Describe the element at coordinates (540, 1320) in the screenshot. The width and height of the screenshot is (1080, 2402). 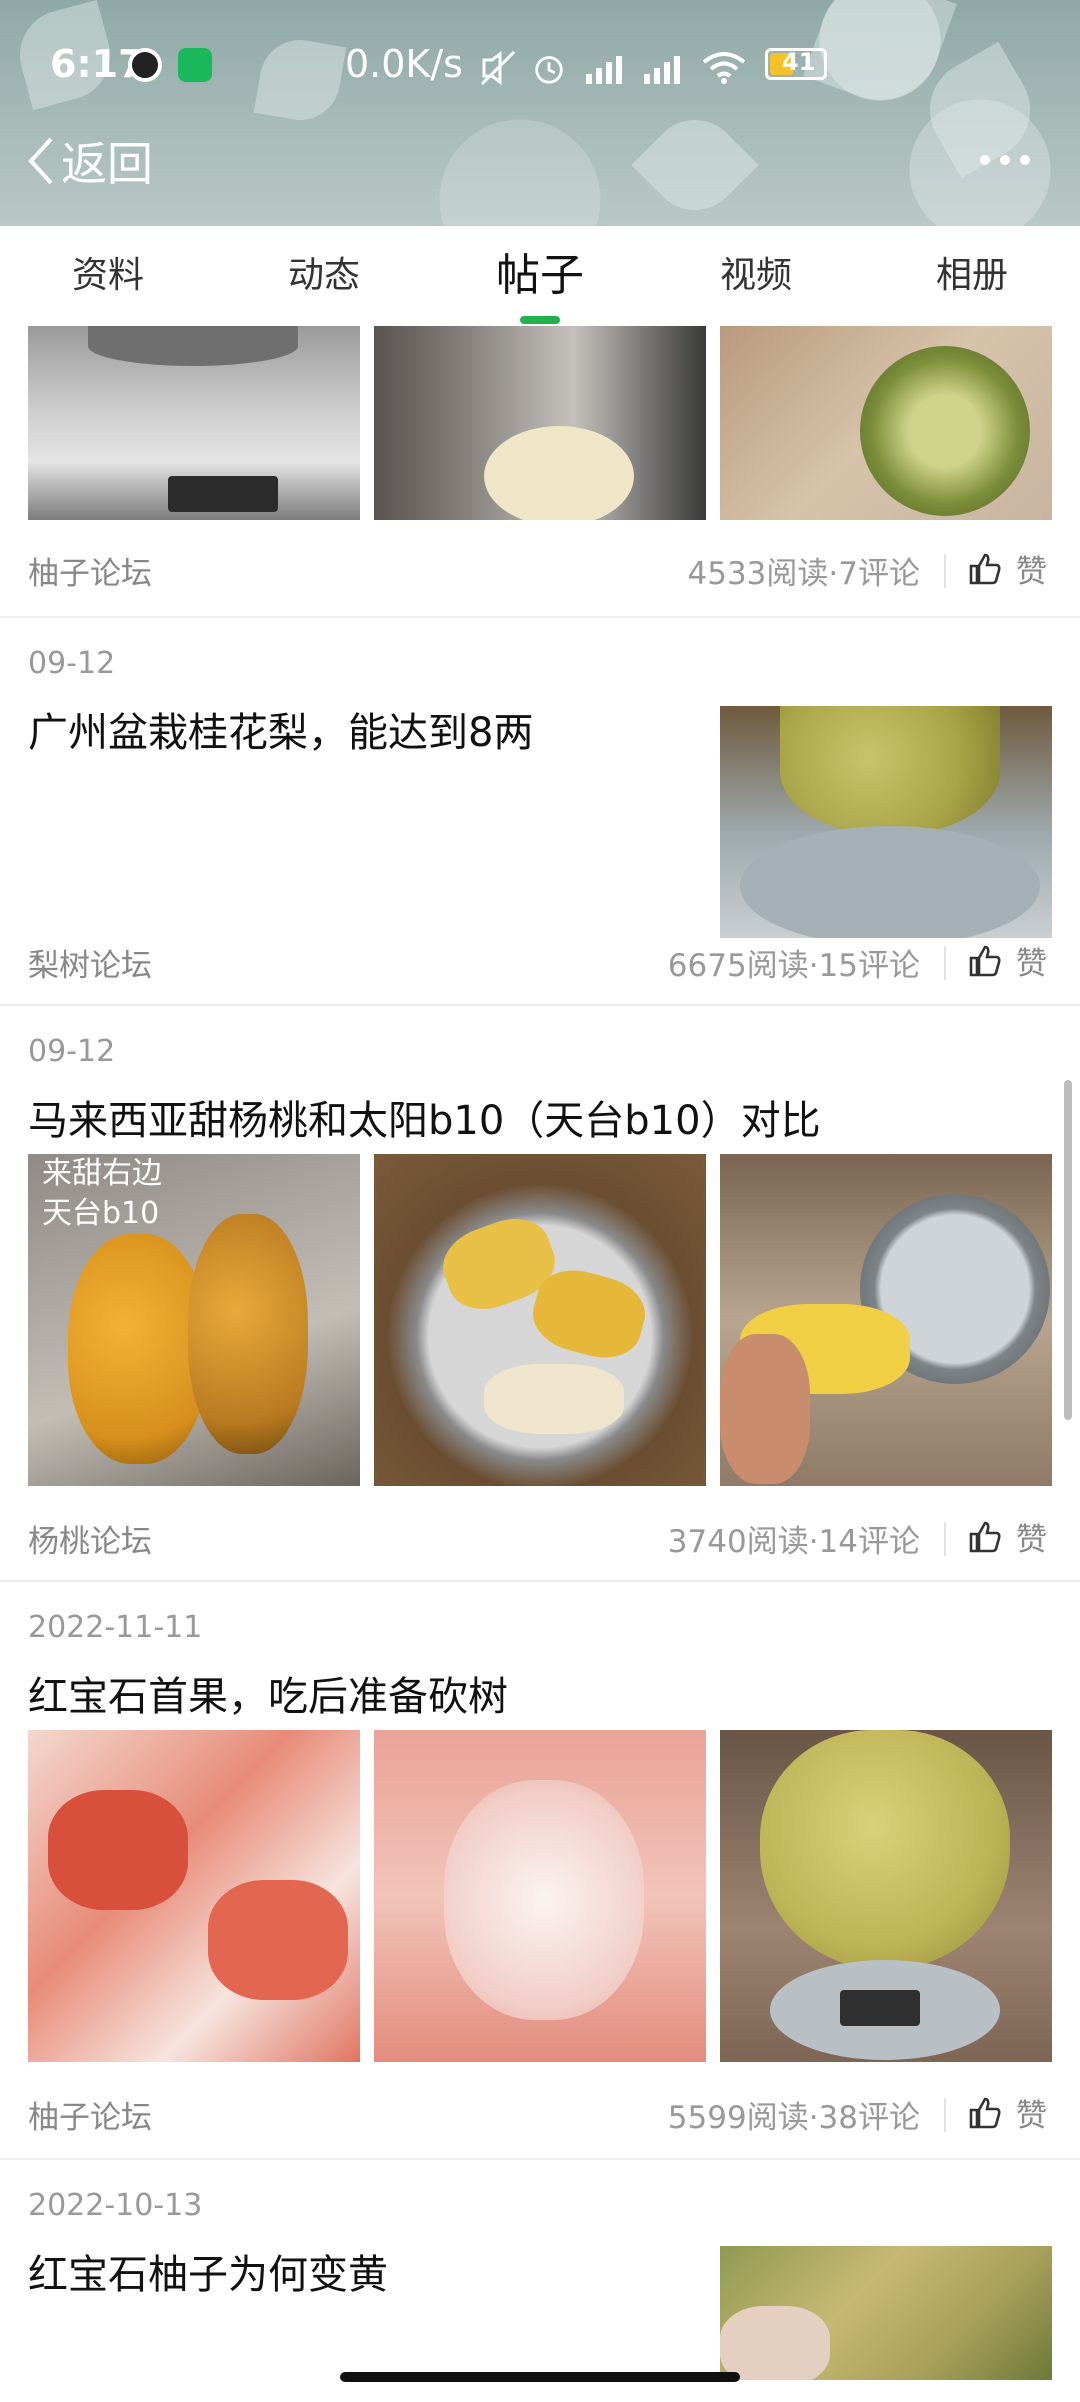
I see `post-image-starfruit-bowl` at that location.